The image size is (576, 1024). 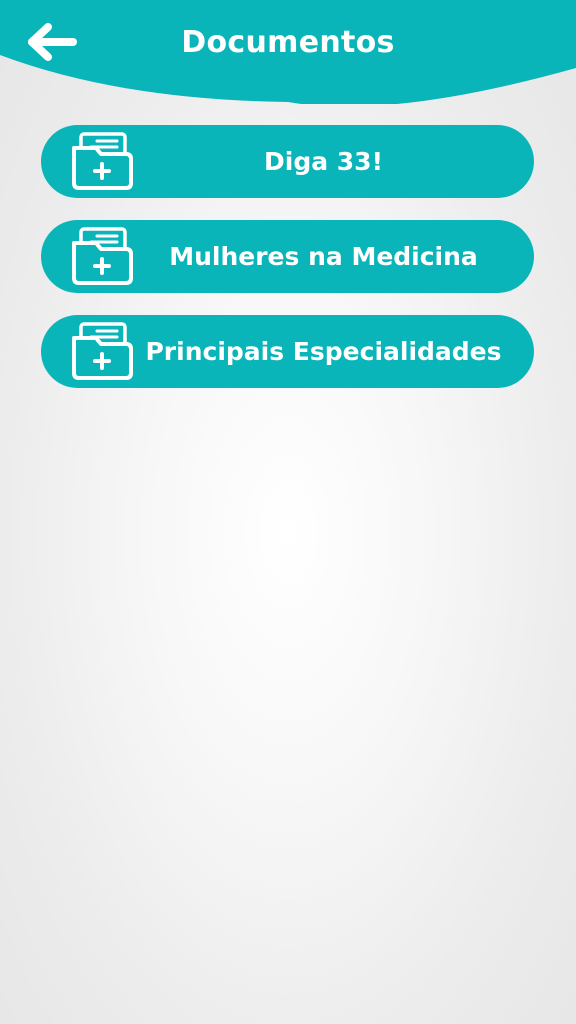 What do you see at coordinates (323, 161) in the screenshot?
I see `document-label: Diga 33!` at bounding box center [323, 161].